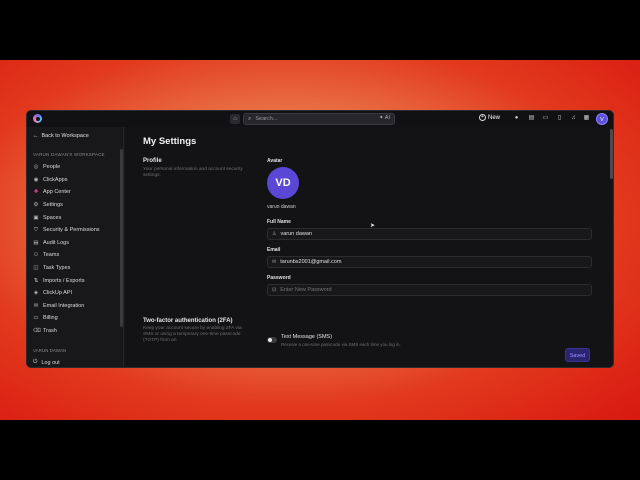 The image size is (640, 480). I want to click on sidebar-item-email-integration: ✉ Email Integration, so click(75, 306).